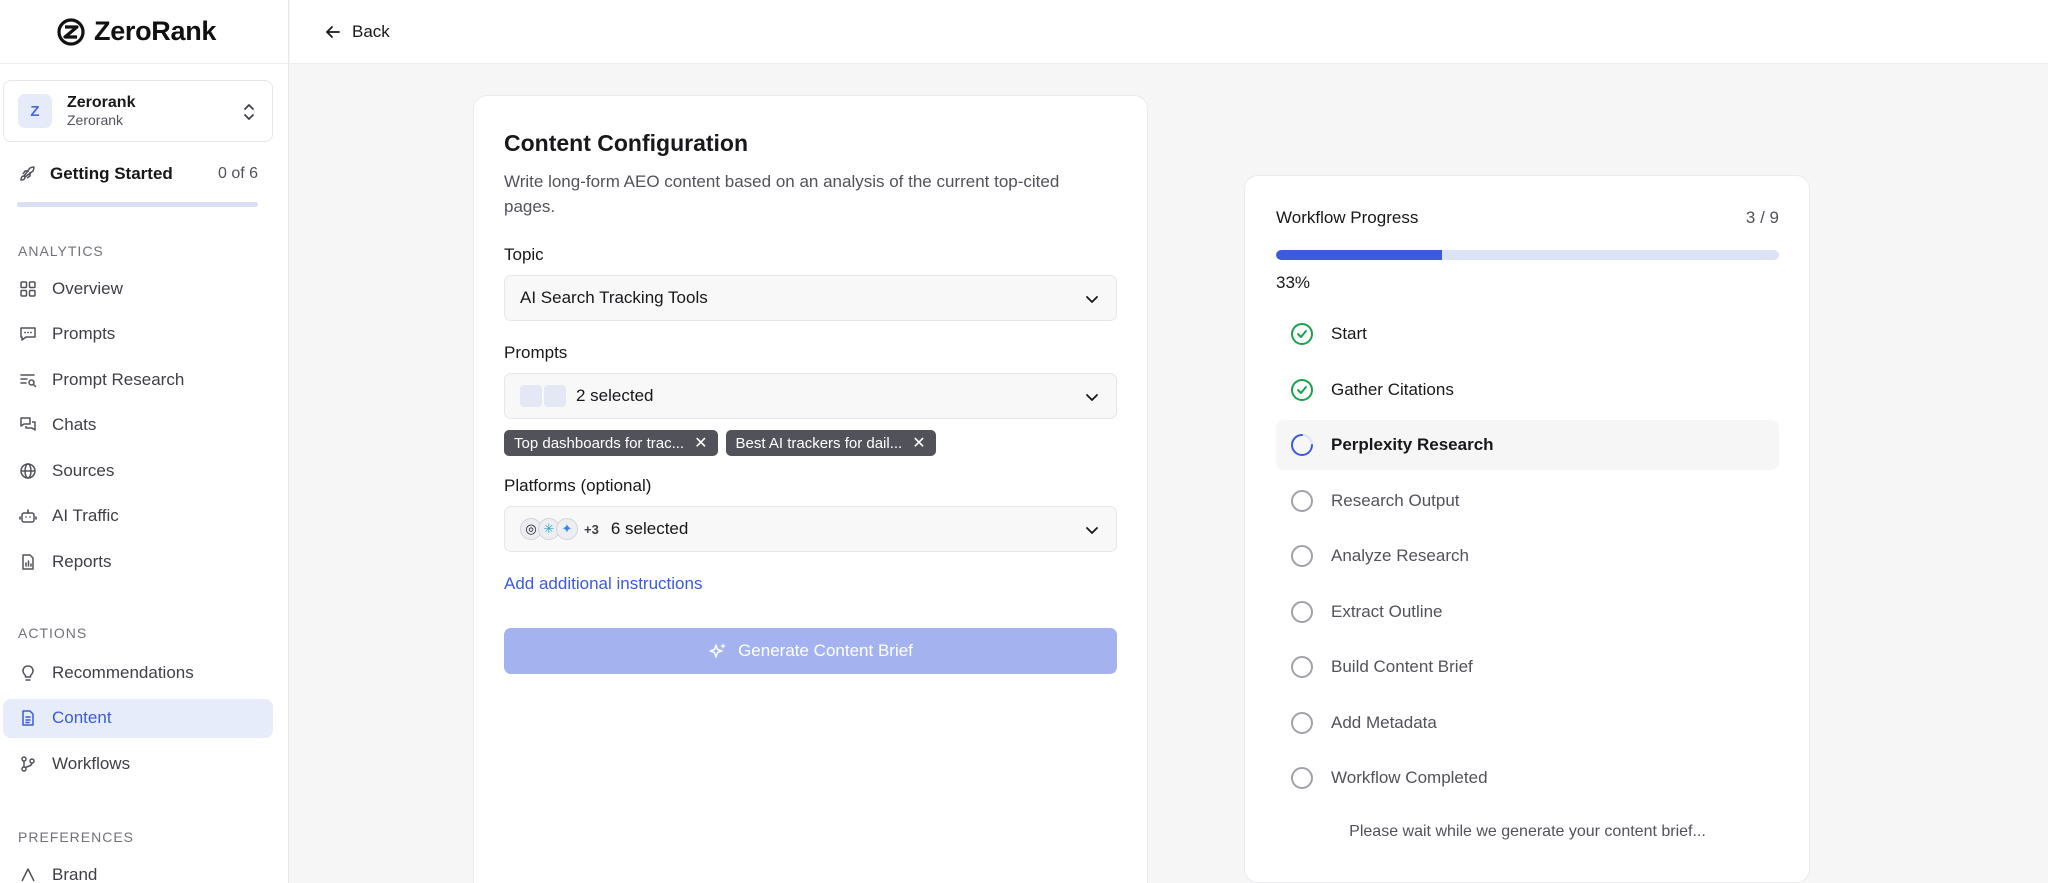 The height and width of the screenshot is (883, 2048). Describe the element at coordinates (1169, 32) in the screenshot. I see `top-bar: Back` at that location.